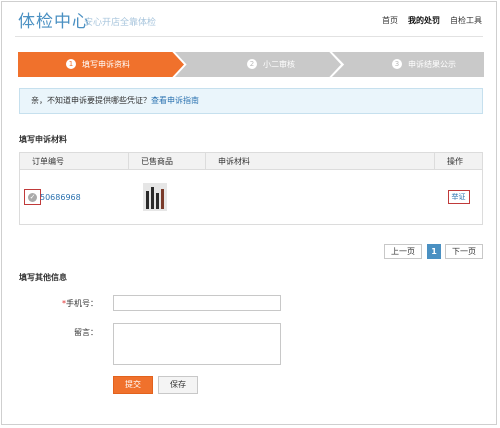 The width and height of the screenshot is (500, 428). What do you see at coordinates (251, 101) in the screenshot?
I see `info-notice: 亲，不知道申诉要提供哪些凭证？查看申诉指南` at bounding box center [251, 101].